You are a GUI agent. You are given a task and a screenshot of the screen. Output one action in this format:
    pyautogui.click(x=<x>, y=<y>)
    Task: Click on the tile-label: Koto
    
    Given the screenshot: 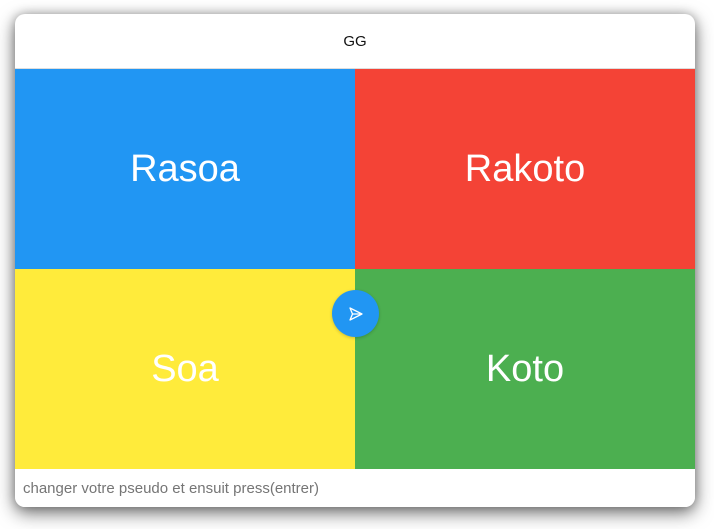 What is the action you would take?
    pyautogui.click(x=525, y=368)
    